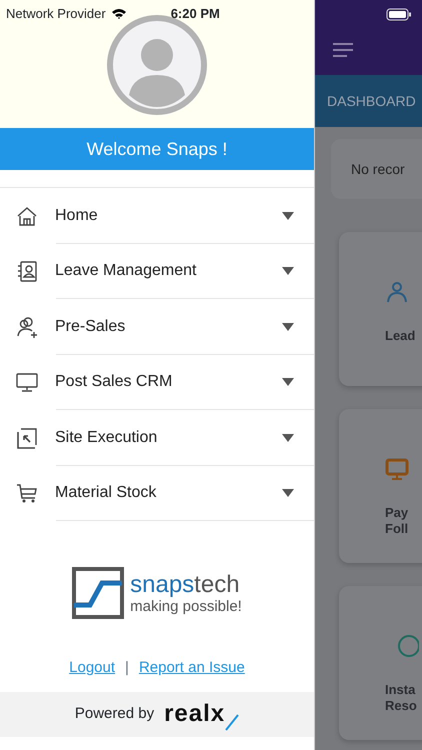 This screenshot has height=750, width=422. What do you see at coordinates (195, 14) in the screenshot?
I see `time-text: 6:20 PM` at bounding box center [195, 14].